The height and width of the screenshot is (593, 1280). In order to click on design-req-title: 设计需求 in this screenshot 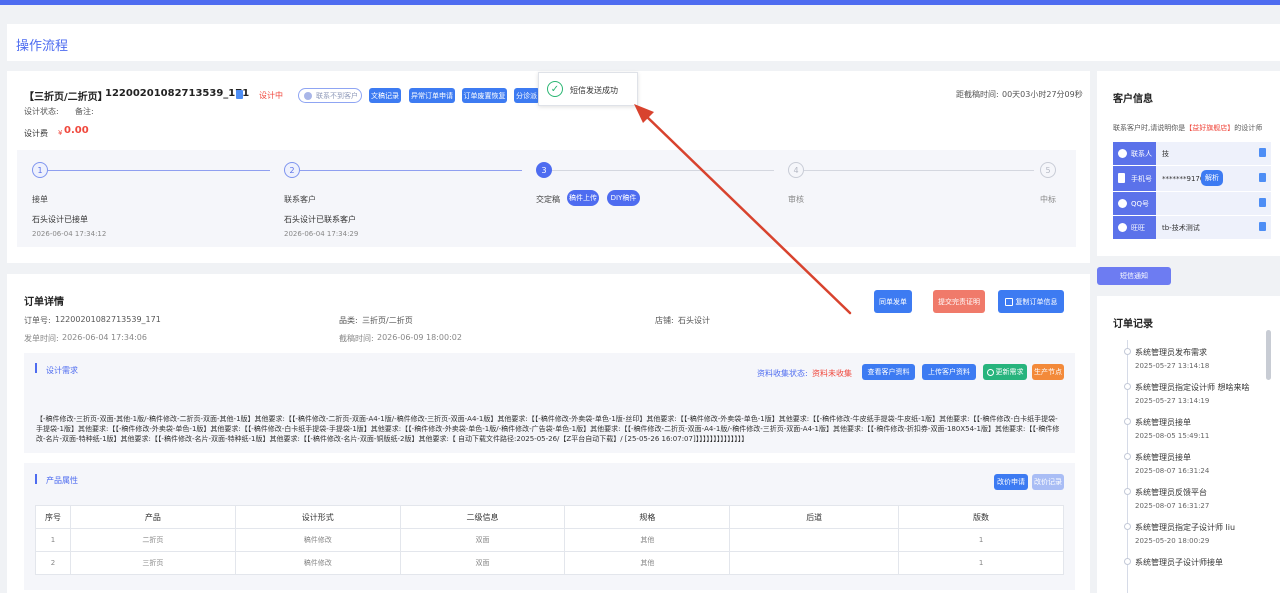, I will do `click(62, 370)`.